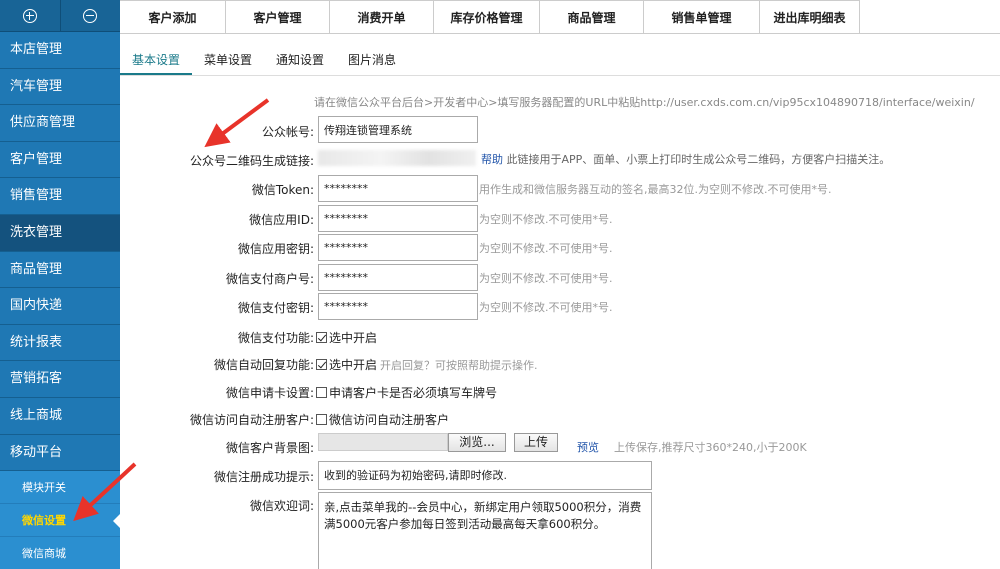 The height and width of the screenshot is (569, 1000). What do you see at coordinates (459, 365) in the screenshot?
I see `auto-reply-note: 开启回复？可按照帮助提示操作.` at bounding box center [459, 365].